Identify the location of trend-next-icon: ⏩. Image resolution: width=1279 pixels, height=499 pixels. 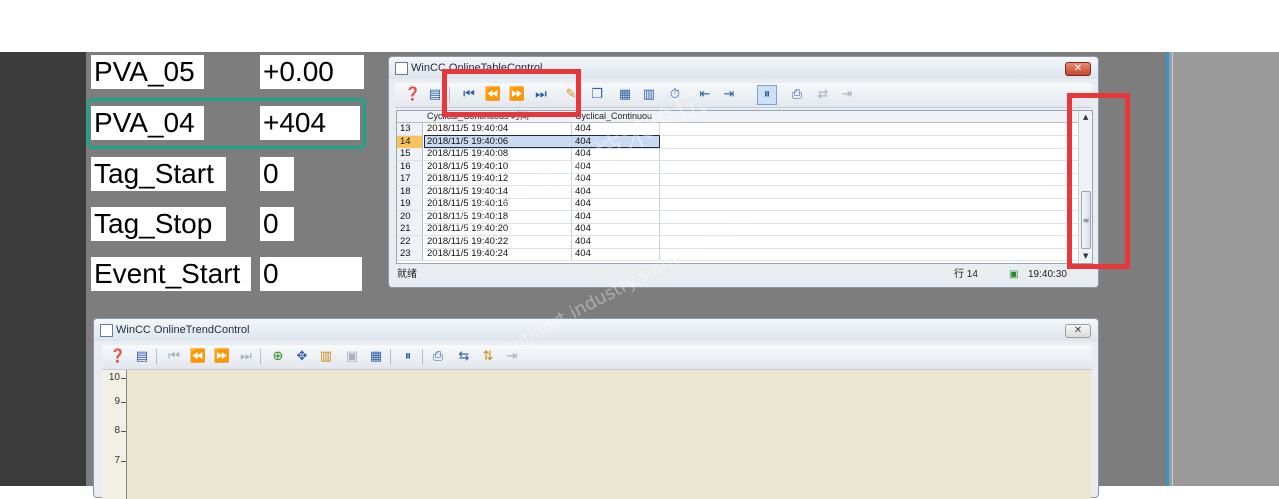
(222, 357).